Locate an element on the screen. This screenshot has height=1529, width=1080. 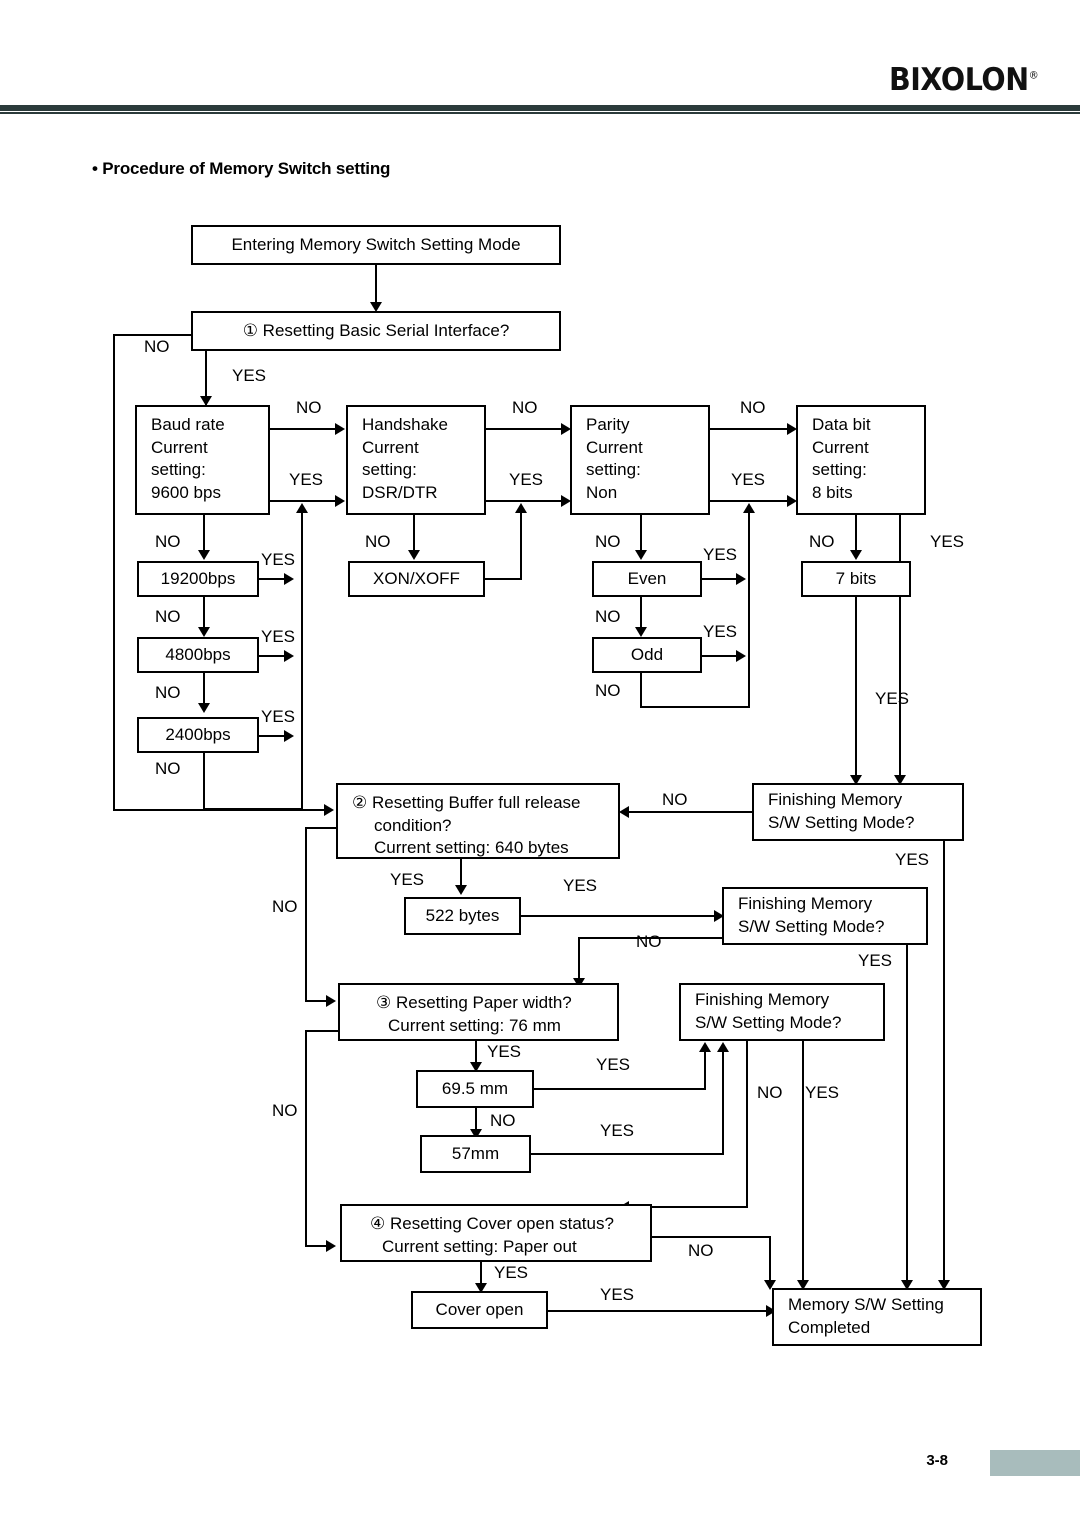
edge-finish3-no-v is located at coordinates (747, 1124).